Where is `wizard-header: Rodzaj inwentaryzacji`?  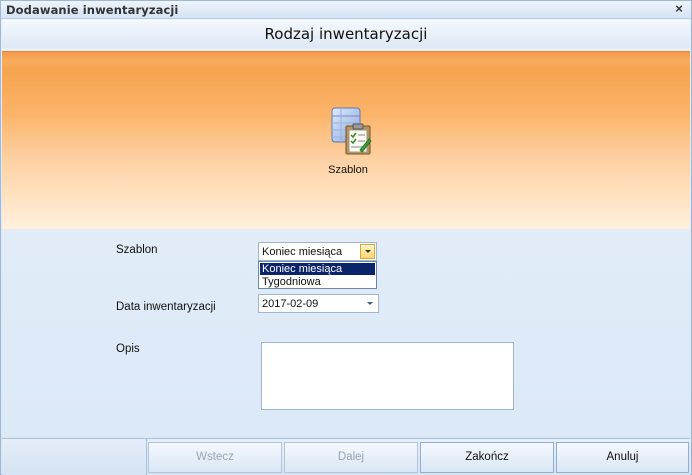
wizard-header: Rodzaj inwentaryzacji is located at coordinates (346, 34).